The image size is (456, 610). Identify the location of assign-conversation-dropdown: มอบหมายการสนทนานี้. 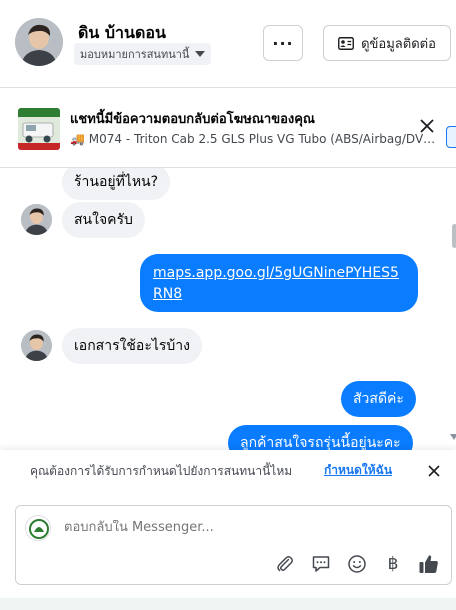
(143, 54).